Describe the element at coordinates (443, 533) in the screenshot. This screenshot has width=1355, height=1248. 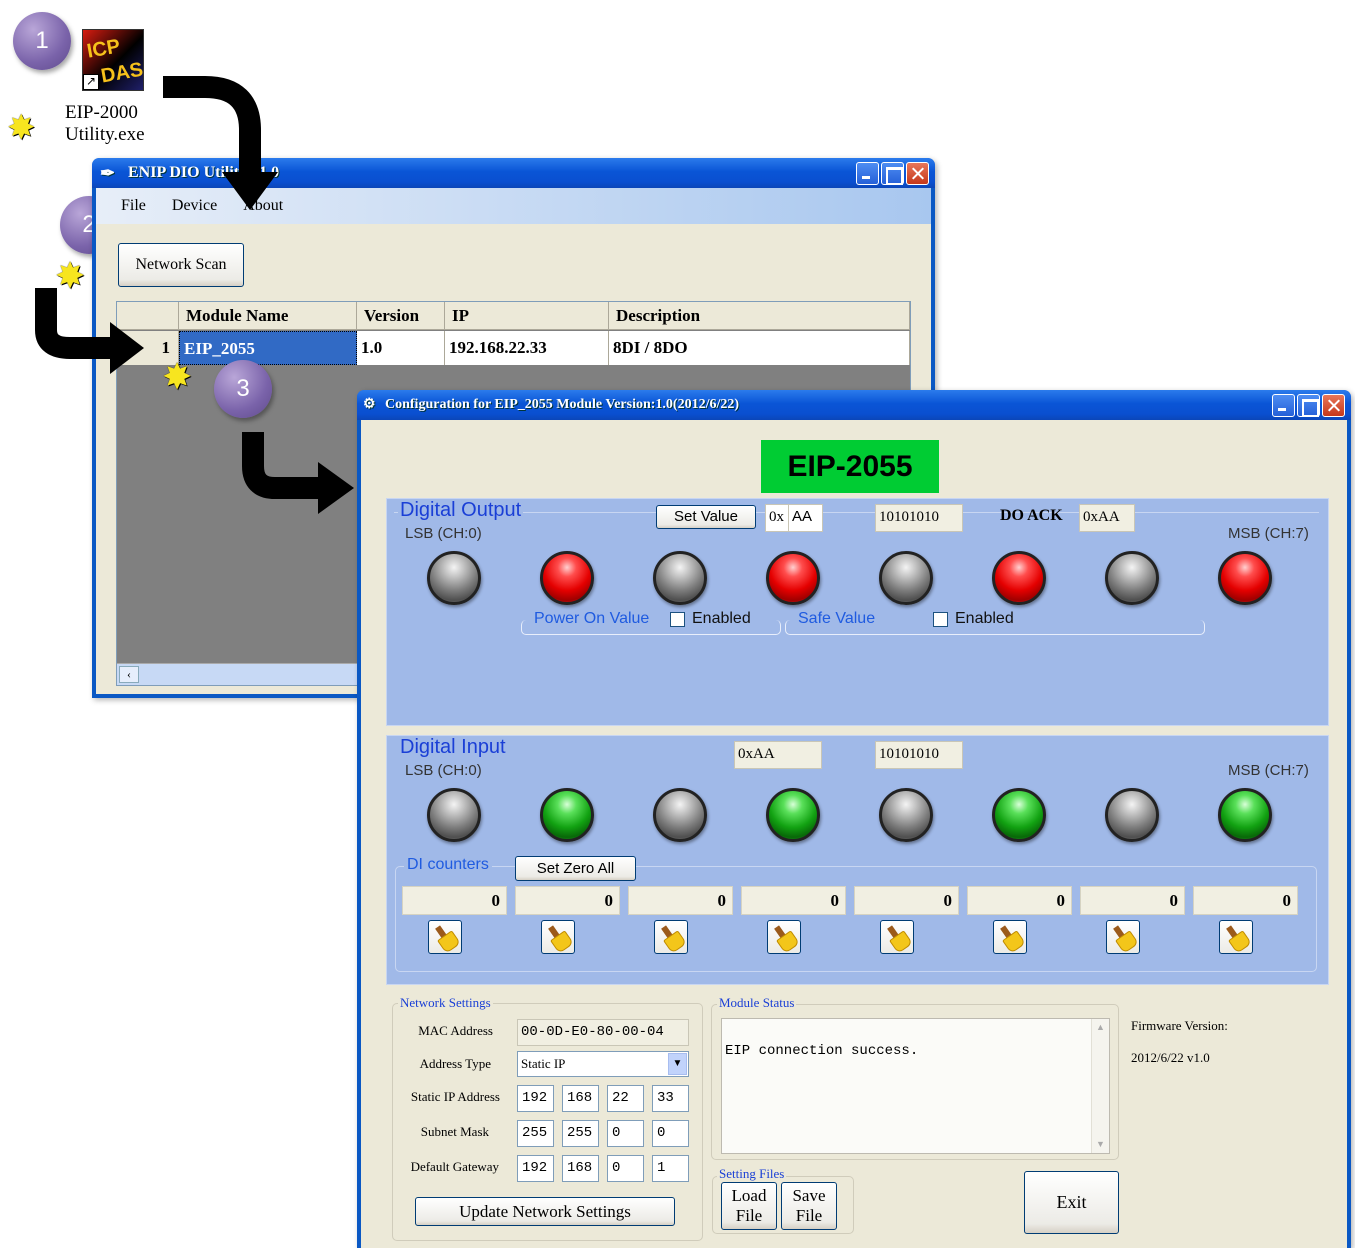
I see `do-lsb-label: LSB (CH:0)` at that location.